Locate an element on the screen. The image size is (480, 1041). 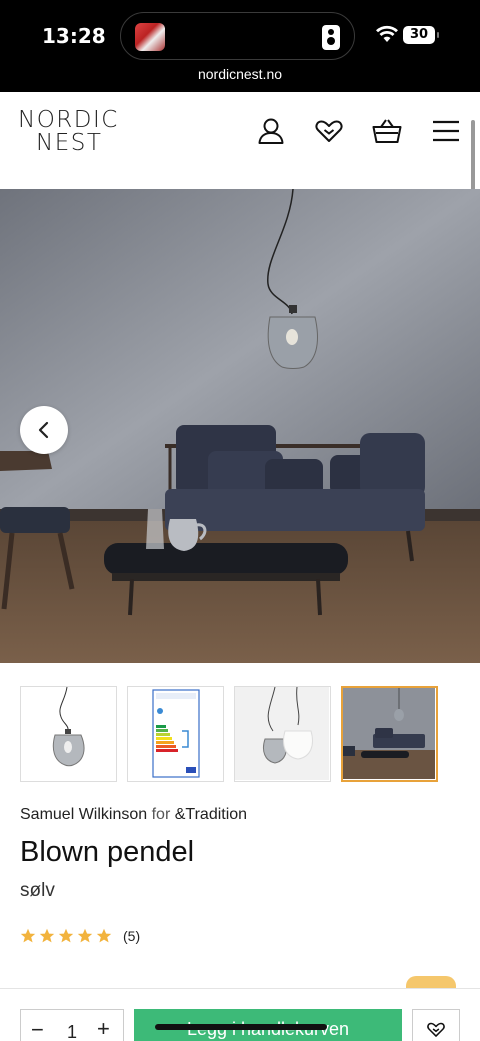
speaker-icon is located at coordinates (331, 37).